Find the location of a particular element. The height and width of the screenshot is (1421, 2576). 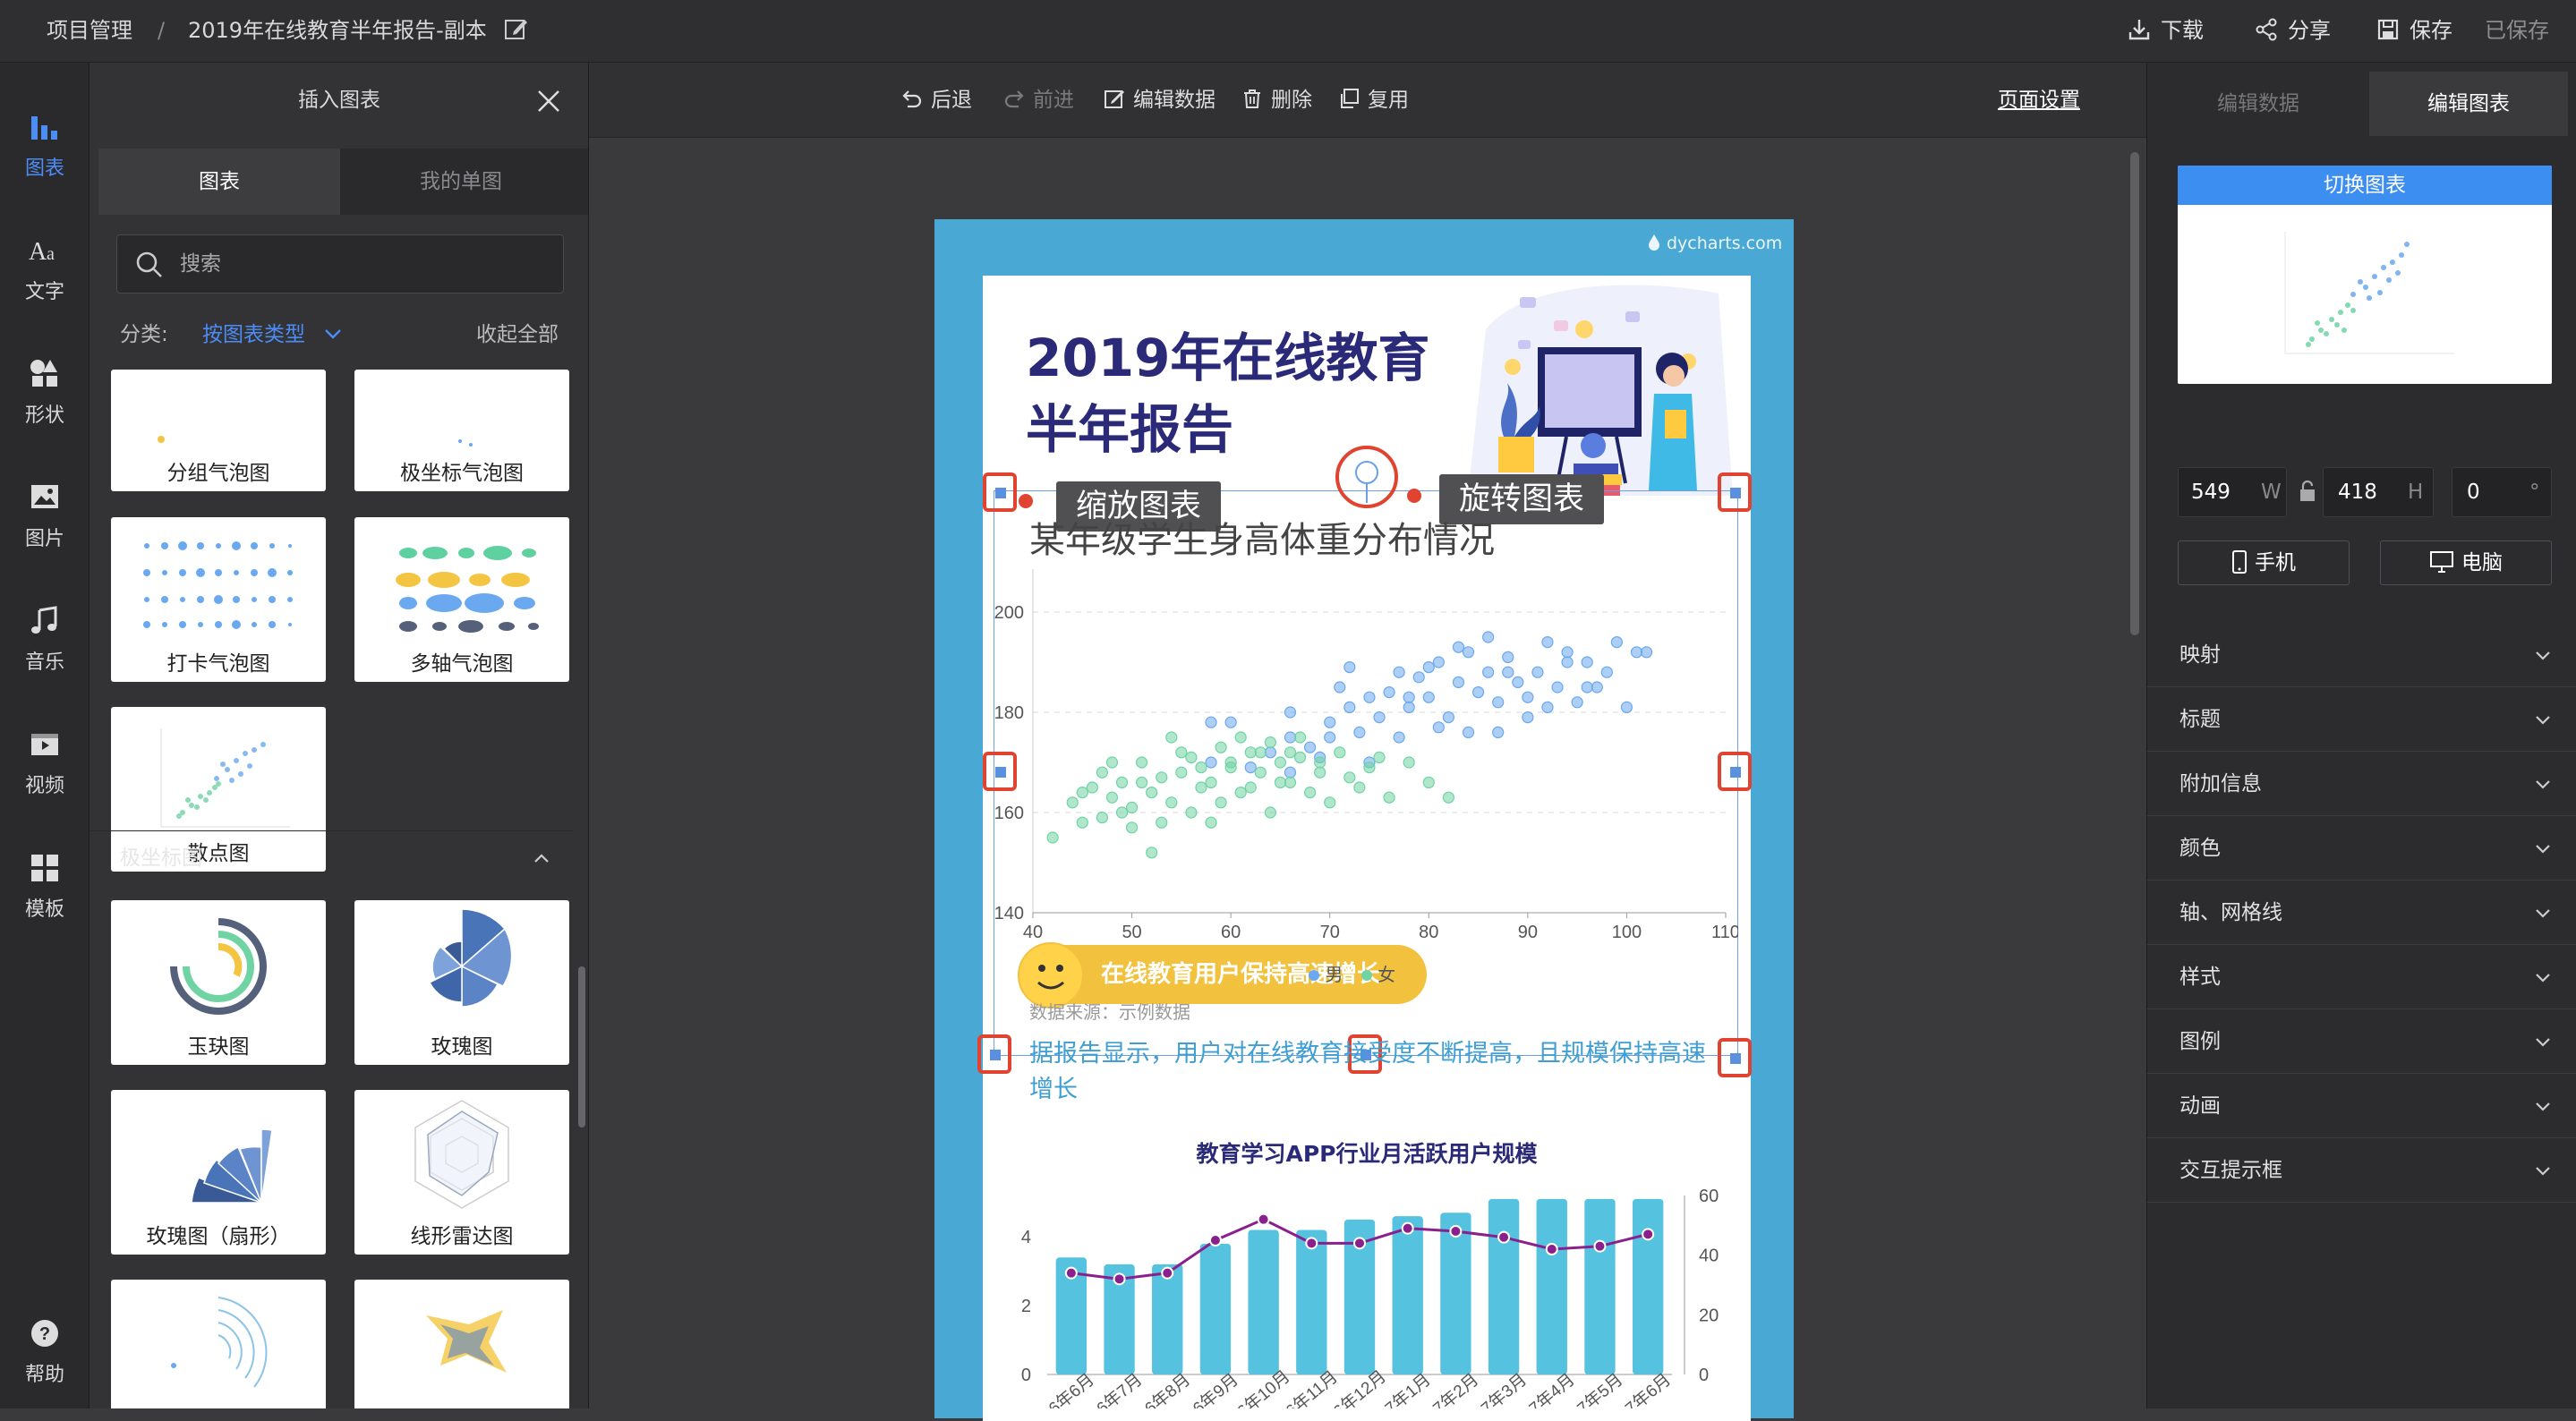

rail-item-help: ? 帮助 is located at coordinates (45, 1354).